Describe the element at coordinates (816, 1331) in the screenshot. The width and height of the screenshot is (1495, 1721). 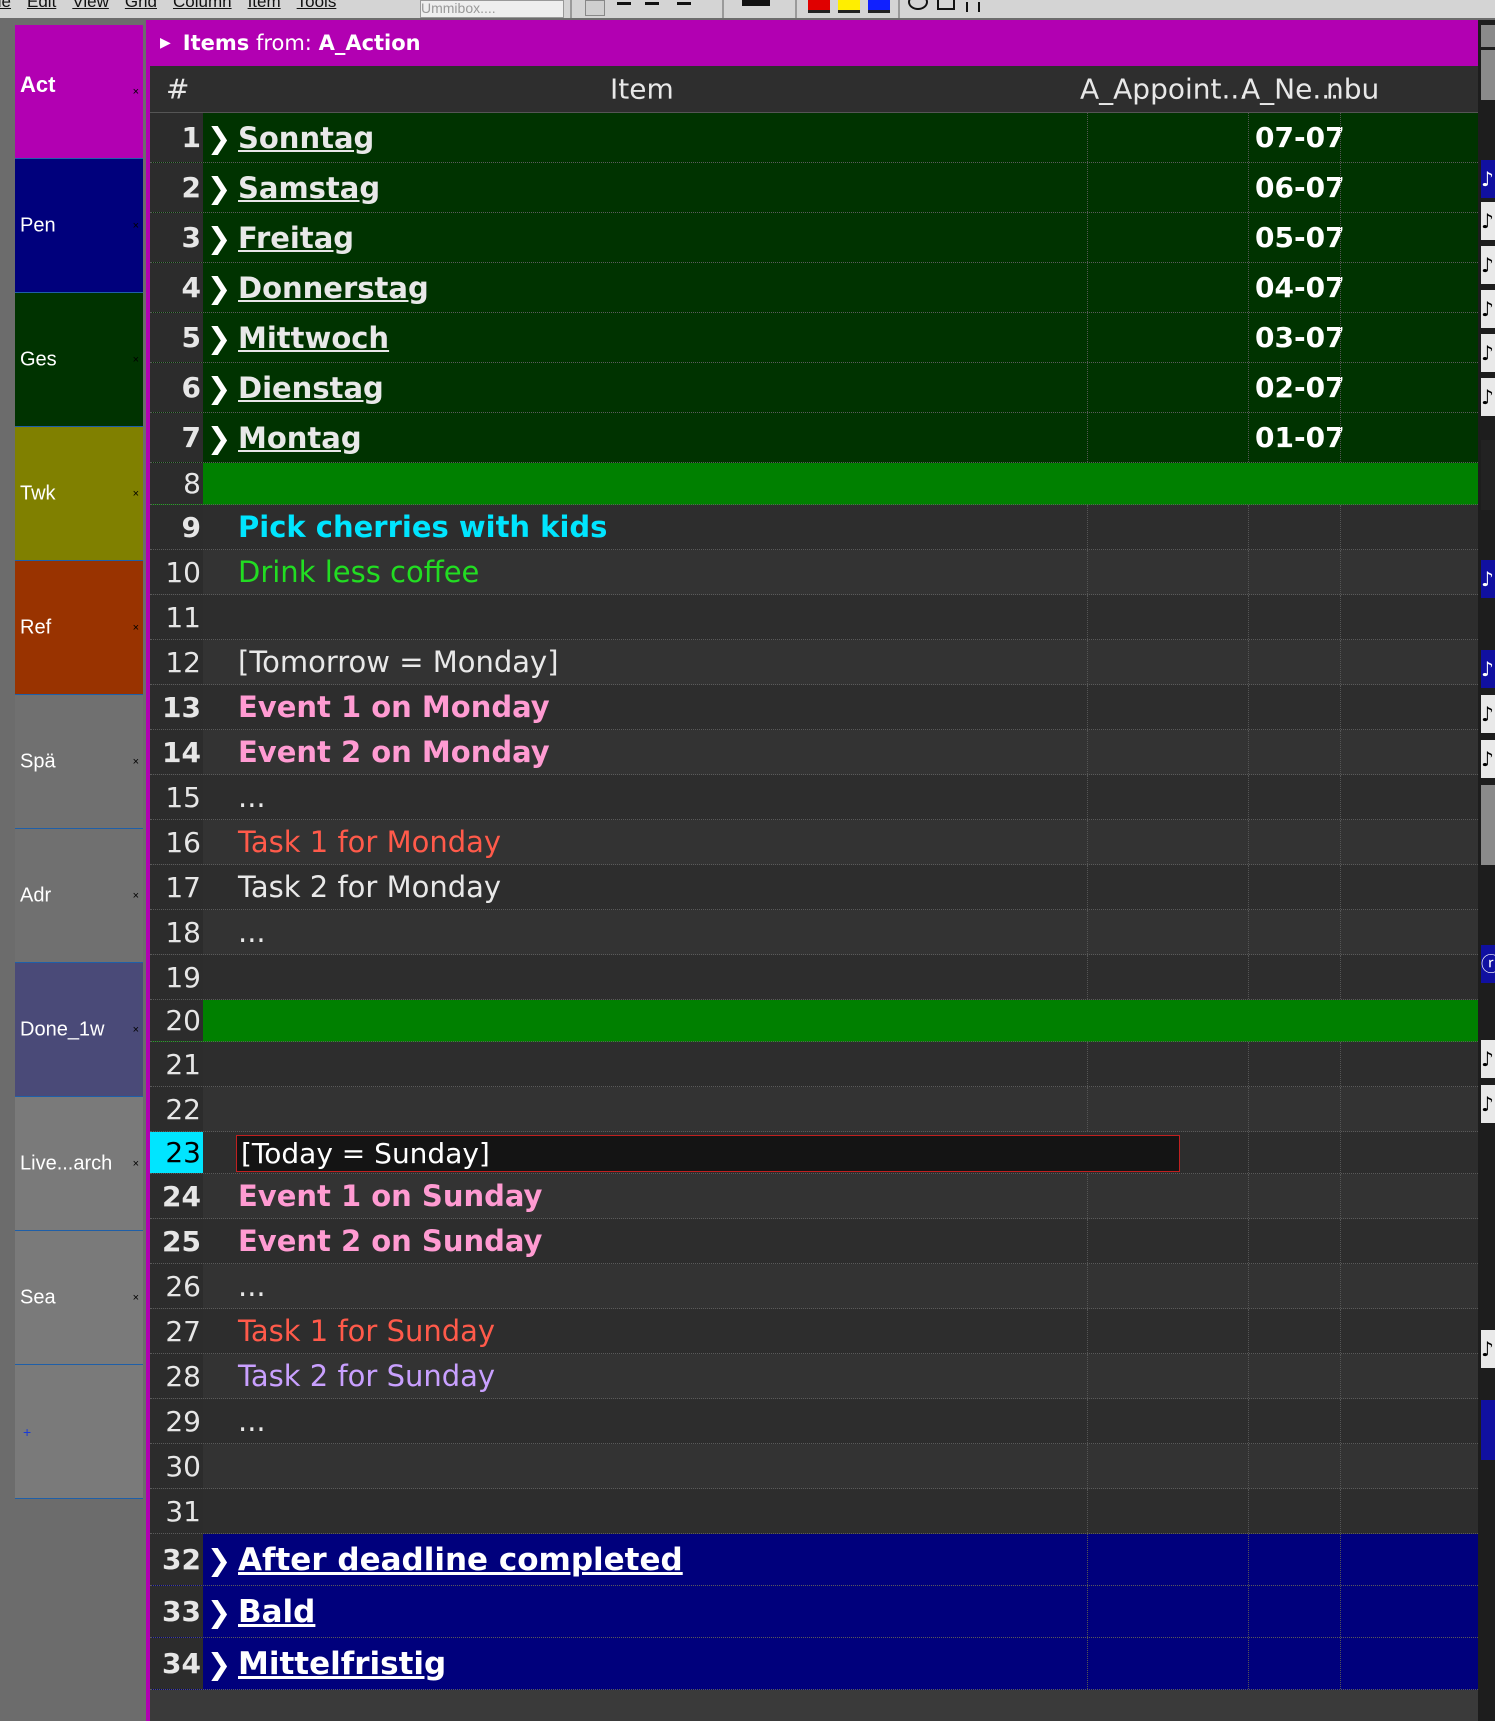
I see `table-row: 27 Task 1 for Sunday` at that location.